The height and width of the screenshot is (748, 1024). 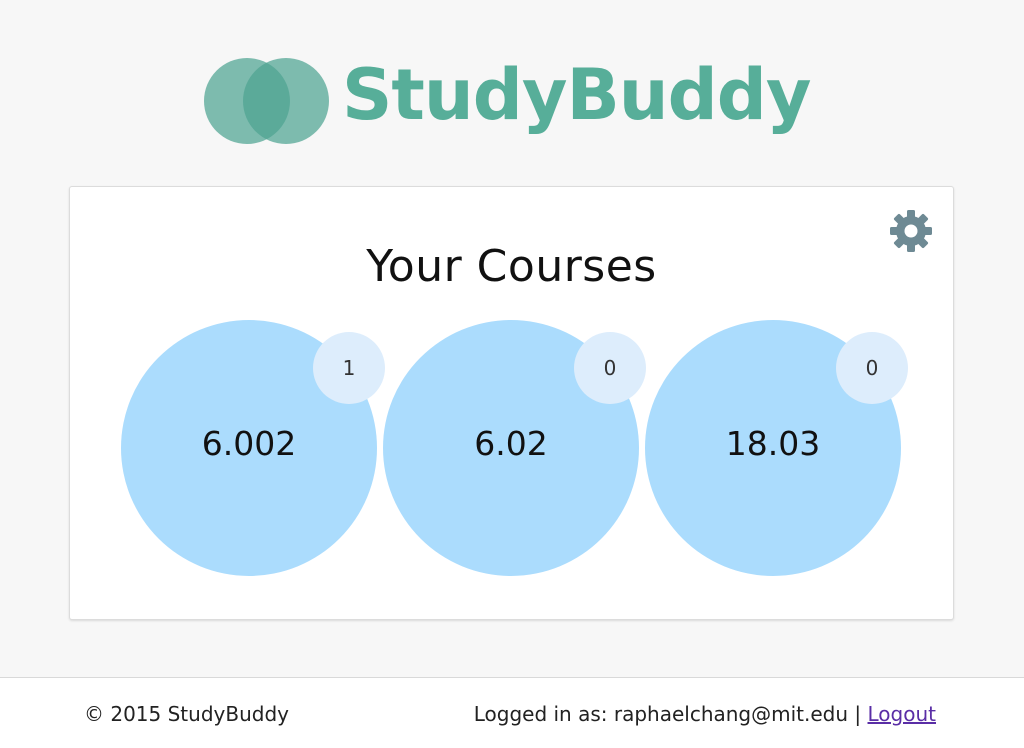 I want to click on studybuddy-logo: StudyBuddy, so click(x=514, y=107).